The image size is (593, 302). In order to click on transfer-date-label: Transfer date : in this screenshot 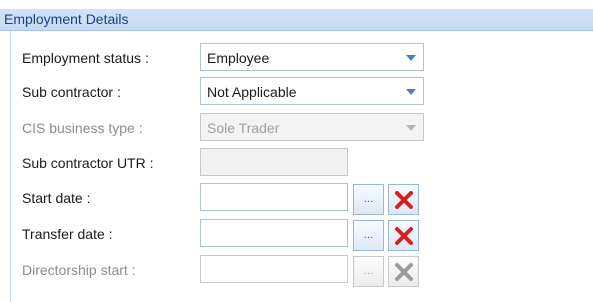, I will do `click(67, 234)`.